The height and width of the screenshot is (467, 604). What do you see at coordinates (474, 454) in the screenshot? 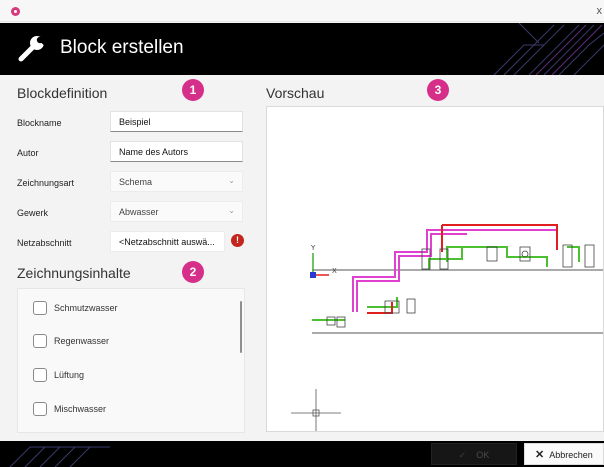
I see `ok-button: ✓ OK` at bounding box center [474, 454].